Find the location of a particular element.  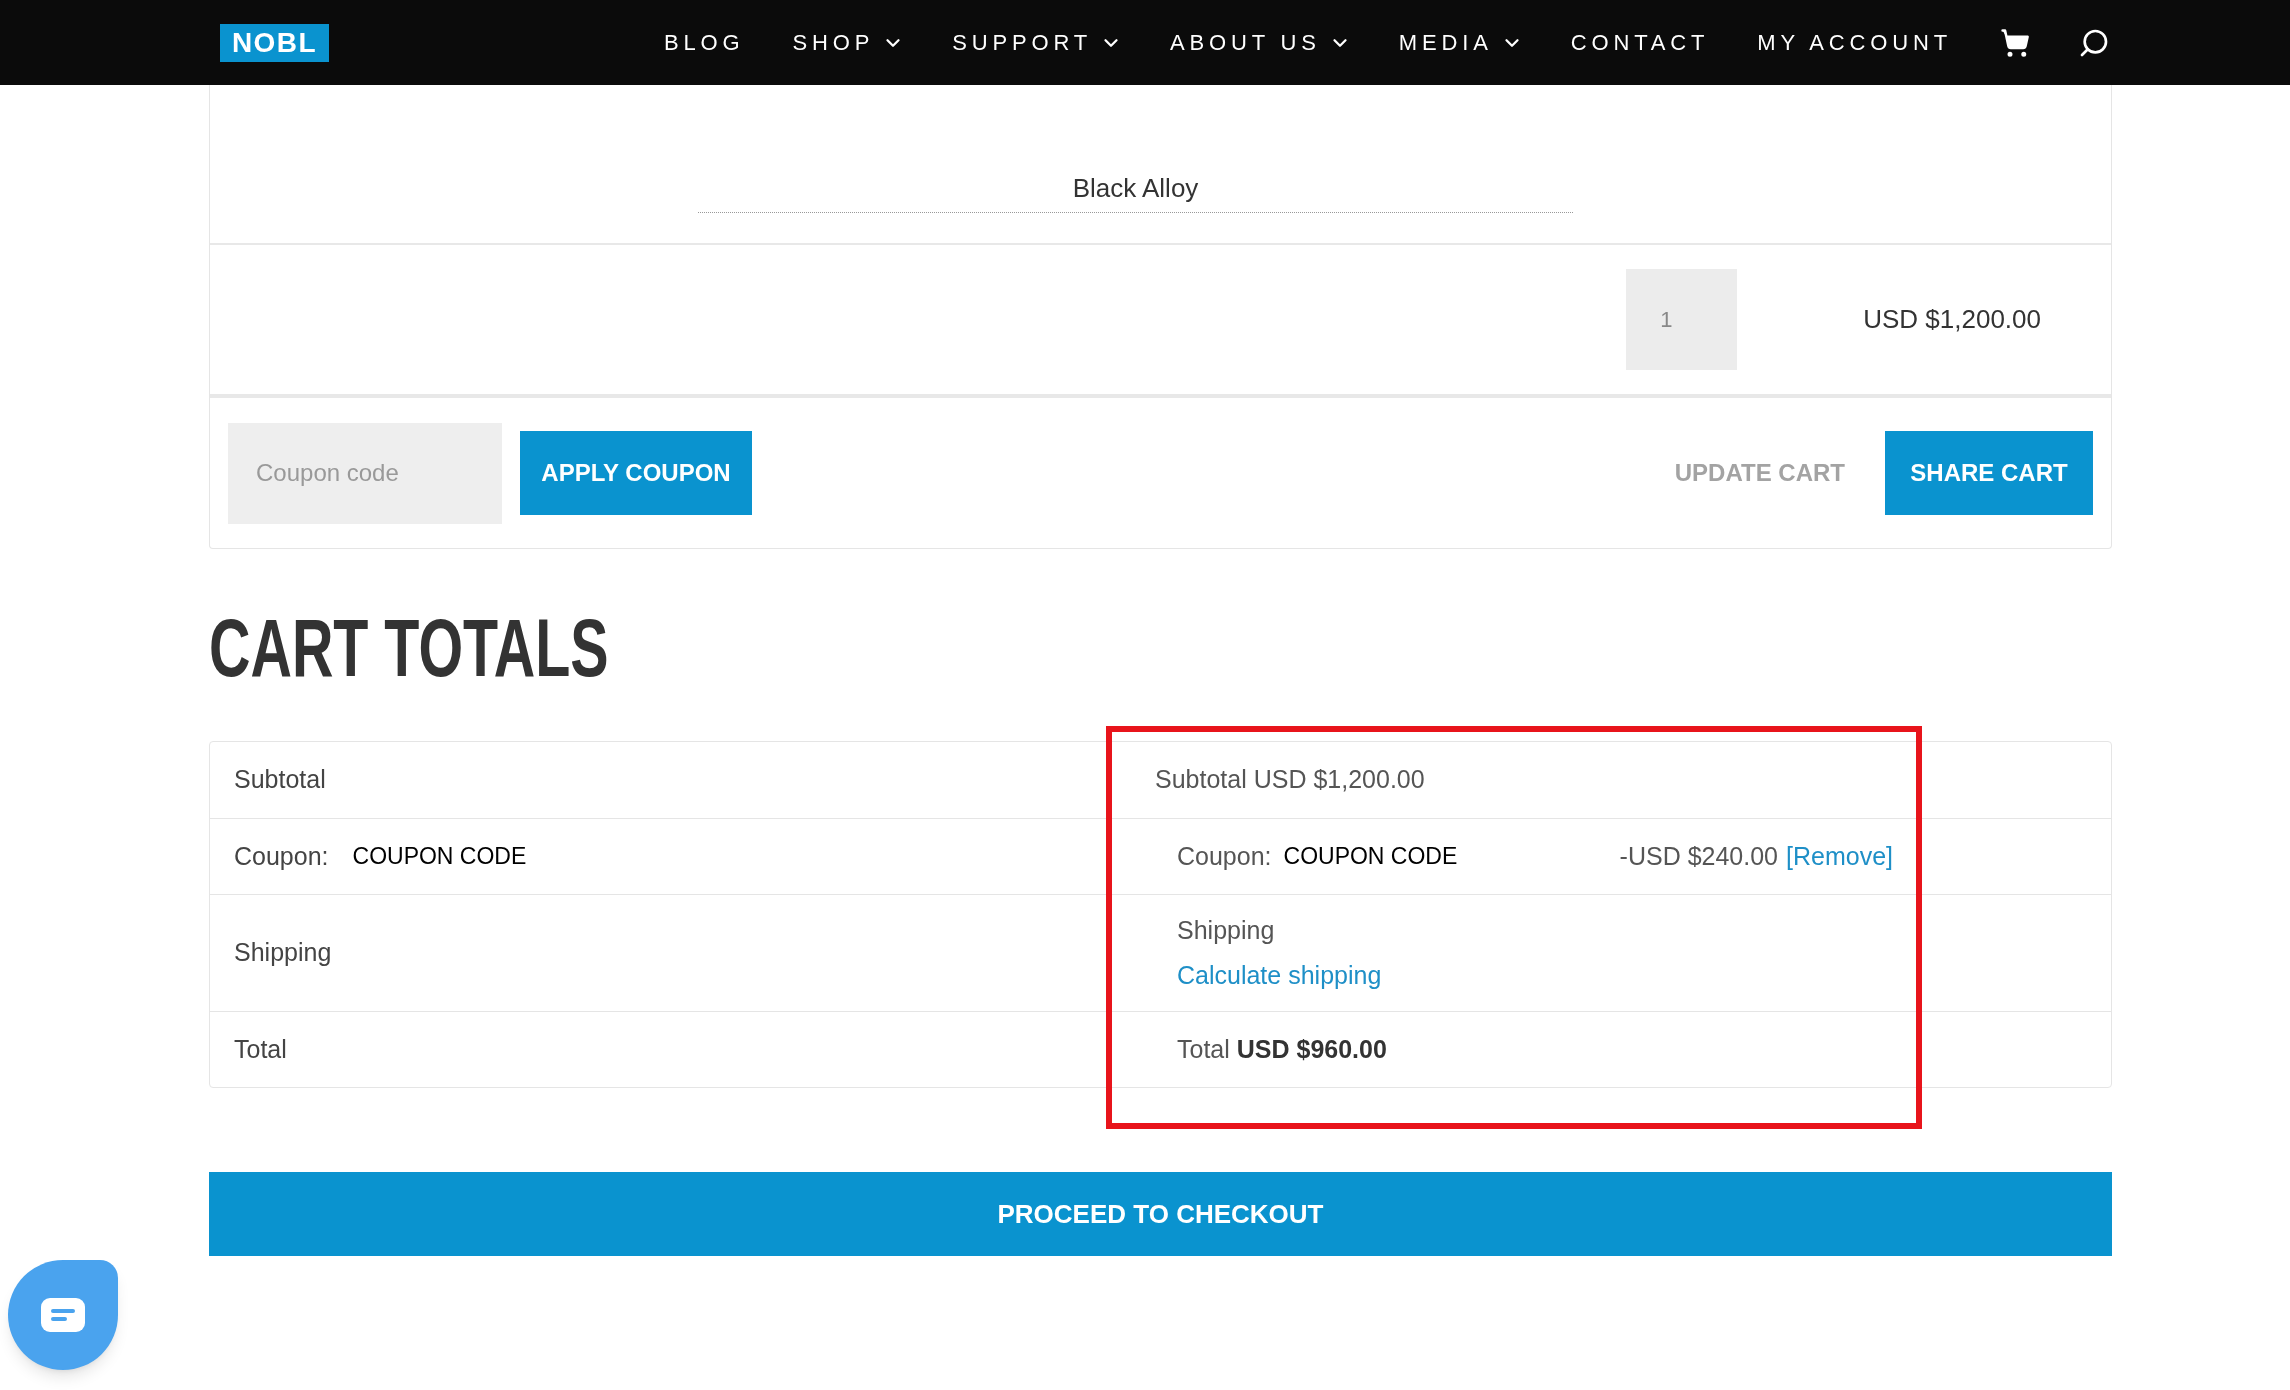

row-label: Shipping is located at coordinates (283, 952).